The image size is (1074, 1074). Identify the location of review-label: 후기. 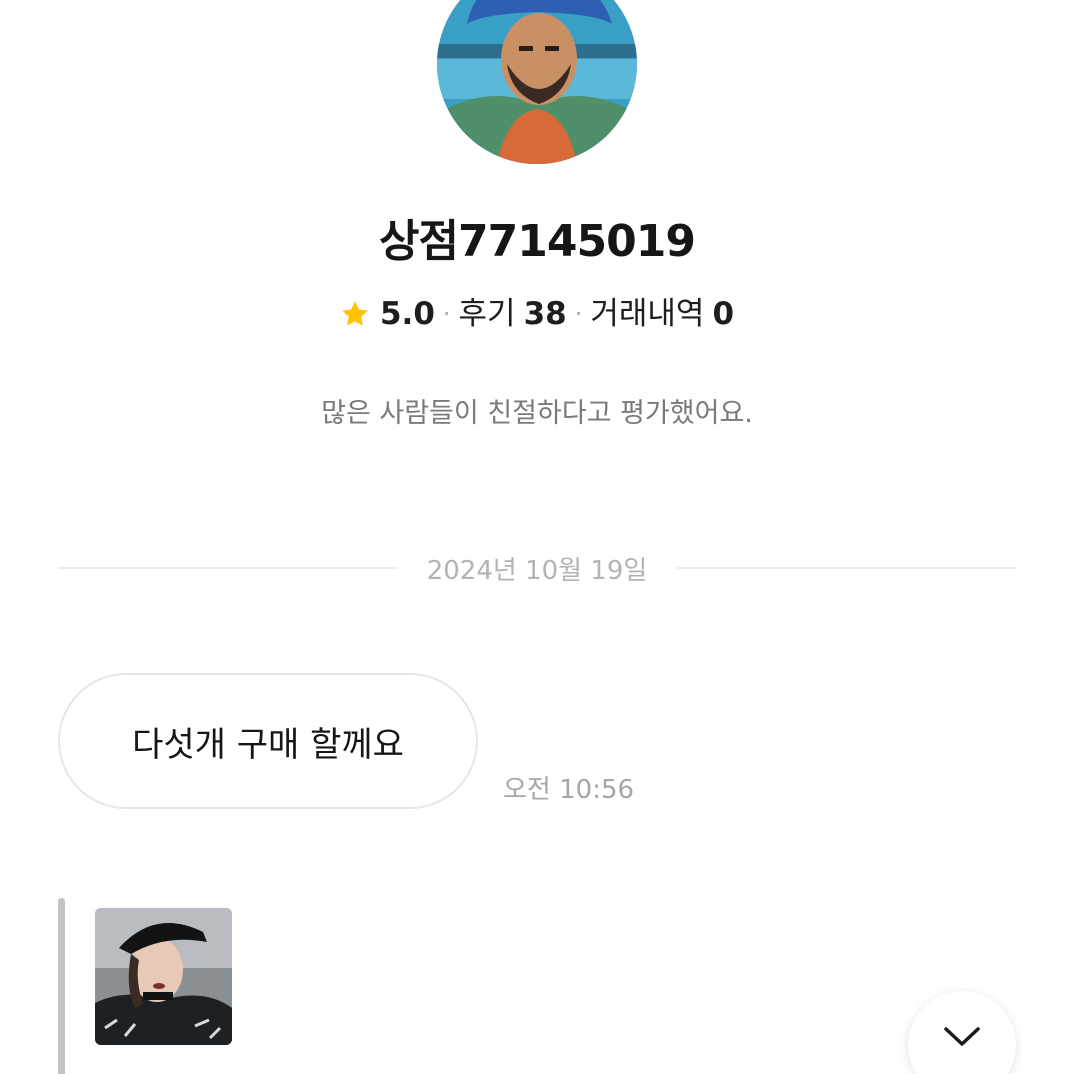
(487, 314).